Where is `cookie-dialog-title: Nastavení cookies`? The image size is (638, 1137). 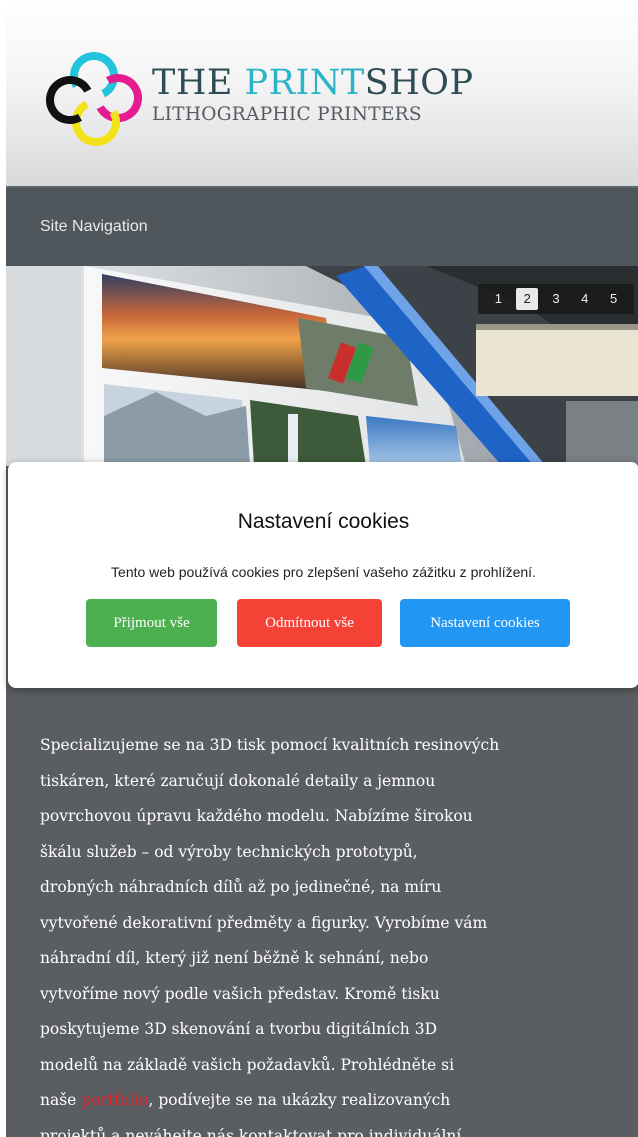
cookie-dialog-title: Nastavení cookies is located at coordinates (323, 521).